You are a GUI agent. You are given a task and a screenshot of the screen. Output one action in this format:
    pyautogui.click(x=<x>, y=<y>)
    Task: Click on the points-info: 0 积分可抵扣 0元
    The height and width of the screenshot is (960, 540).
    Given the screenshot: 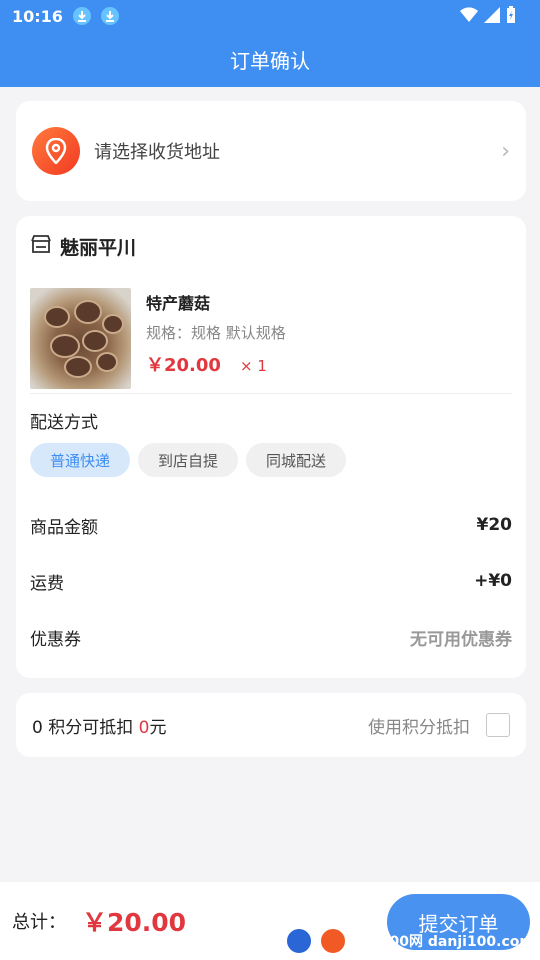 What is the action you would take?
    pyautogui.click(x=99, y=727)
    